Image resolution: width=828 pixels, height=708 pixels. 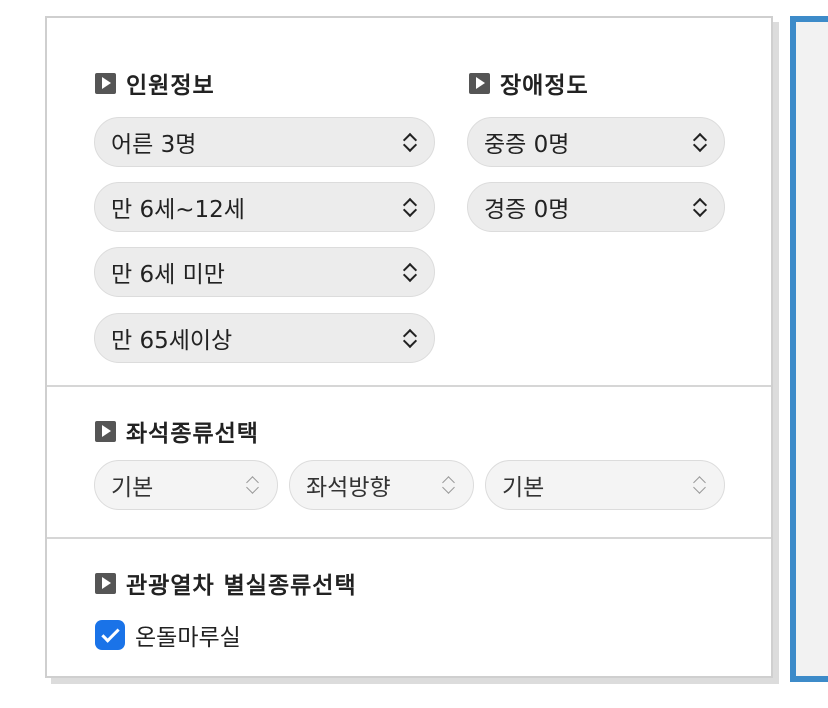 What do you see at coordinates (188, 635) in the screenshot?
I see `ondol-room-label: 온돌마루실` at bounding box center [188, 635].